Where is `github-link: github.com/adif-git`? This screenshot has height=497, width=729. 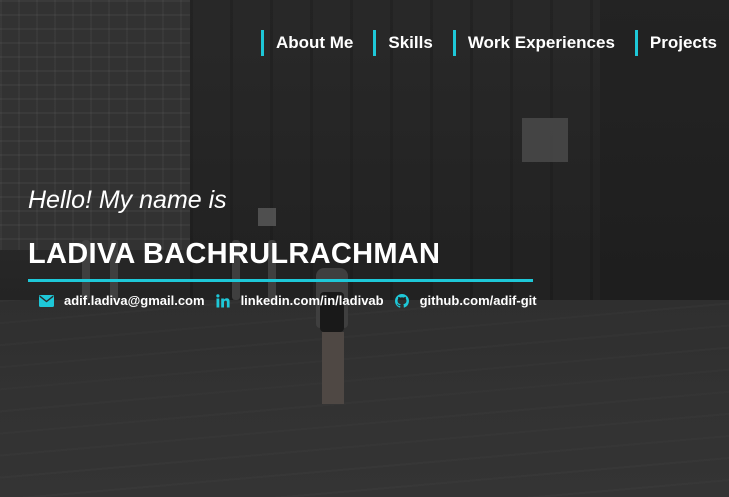 github-link: github.com/adif-git is located at coordinates (478, 300).